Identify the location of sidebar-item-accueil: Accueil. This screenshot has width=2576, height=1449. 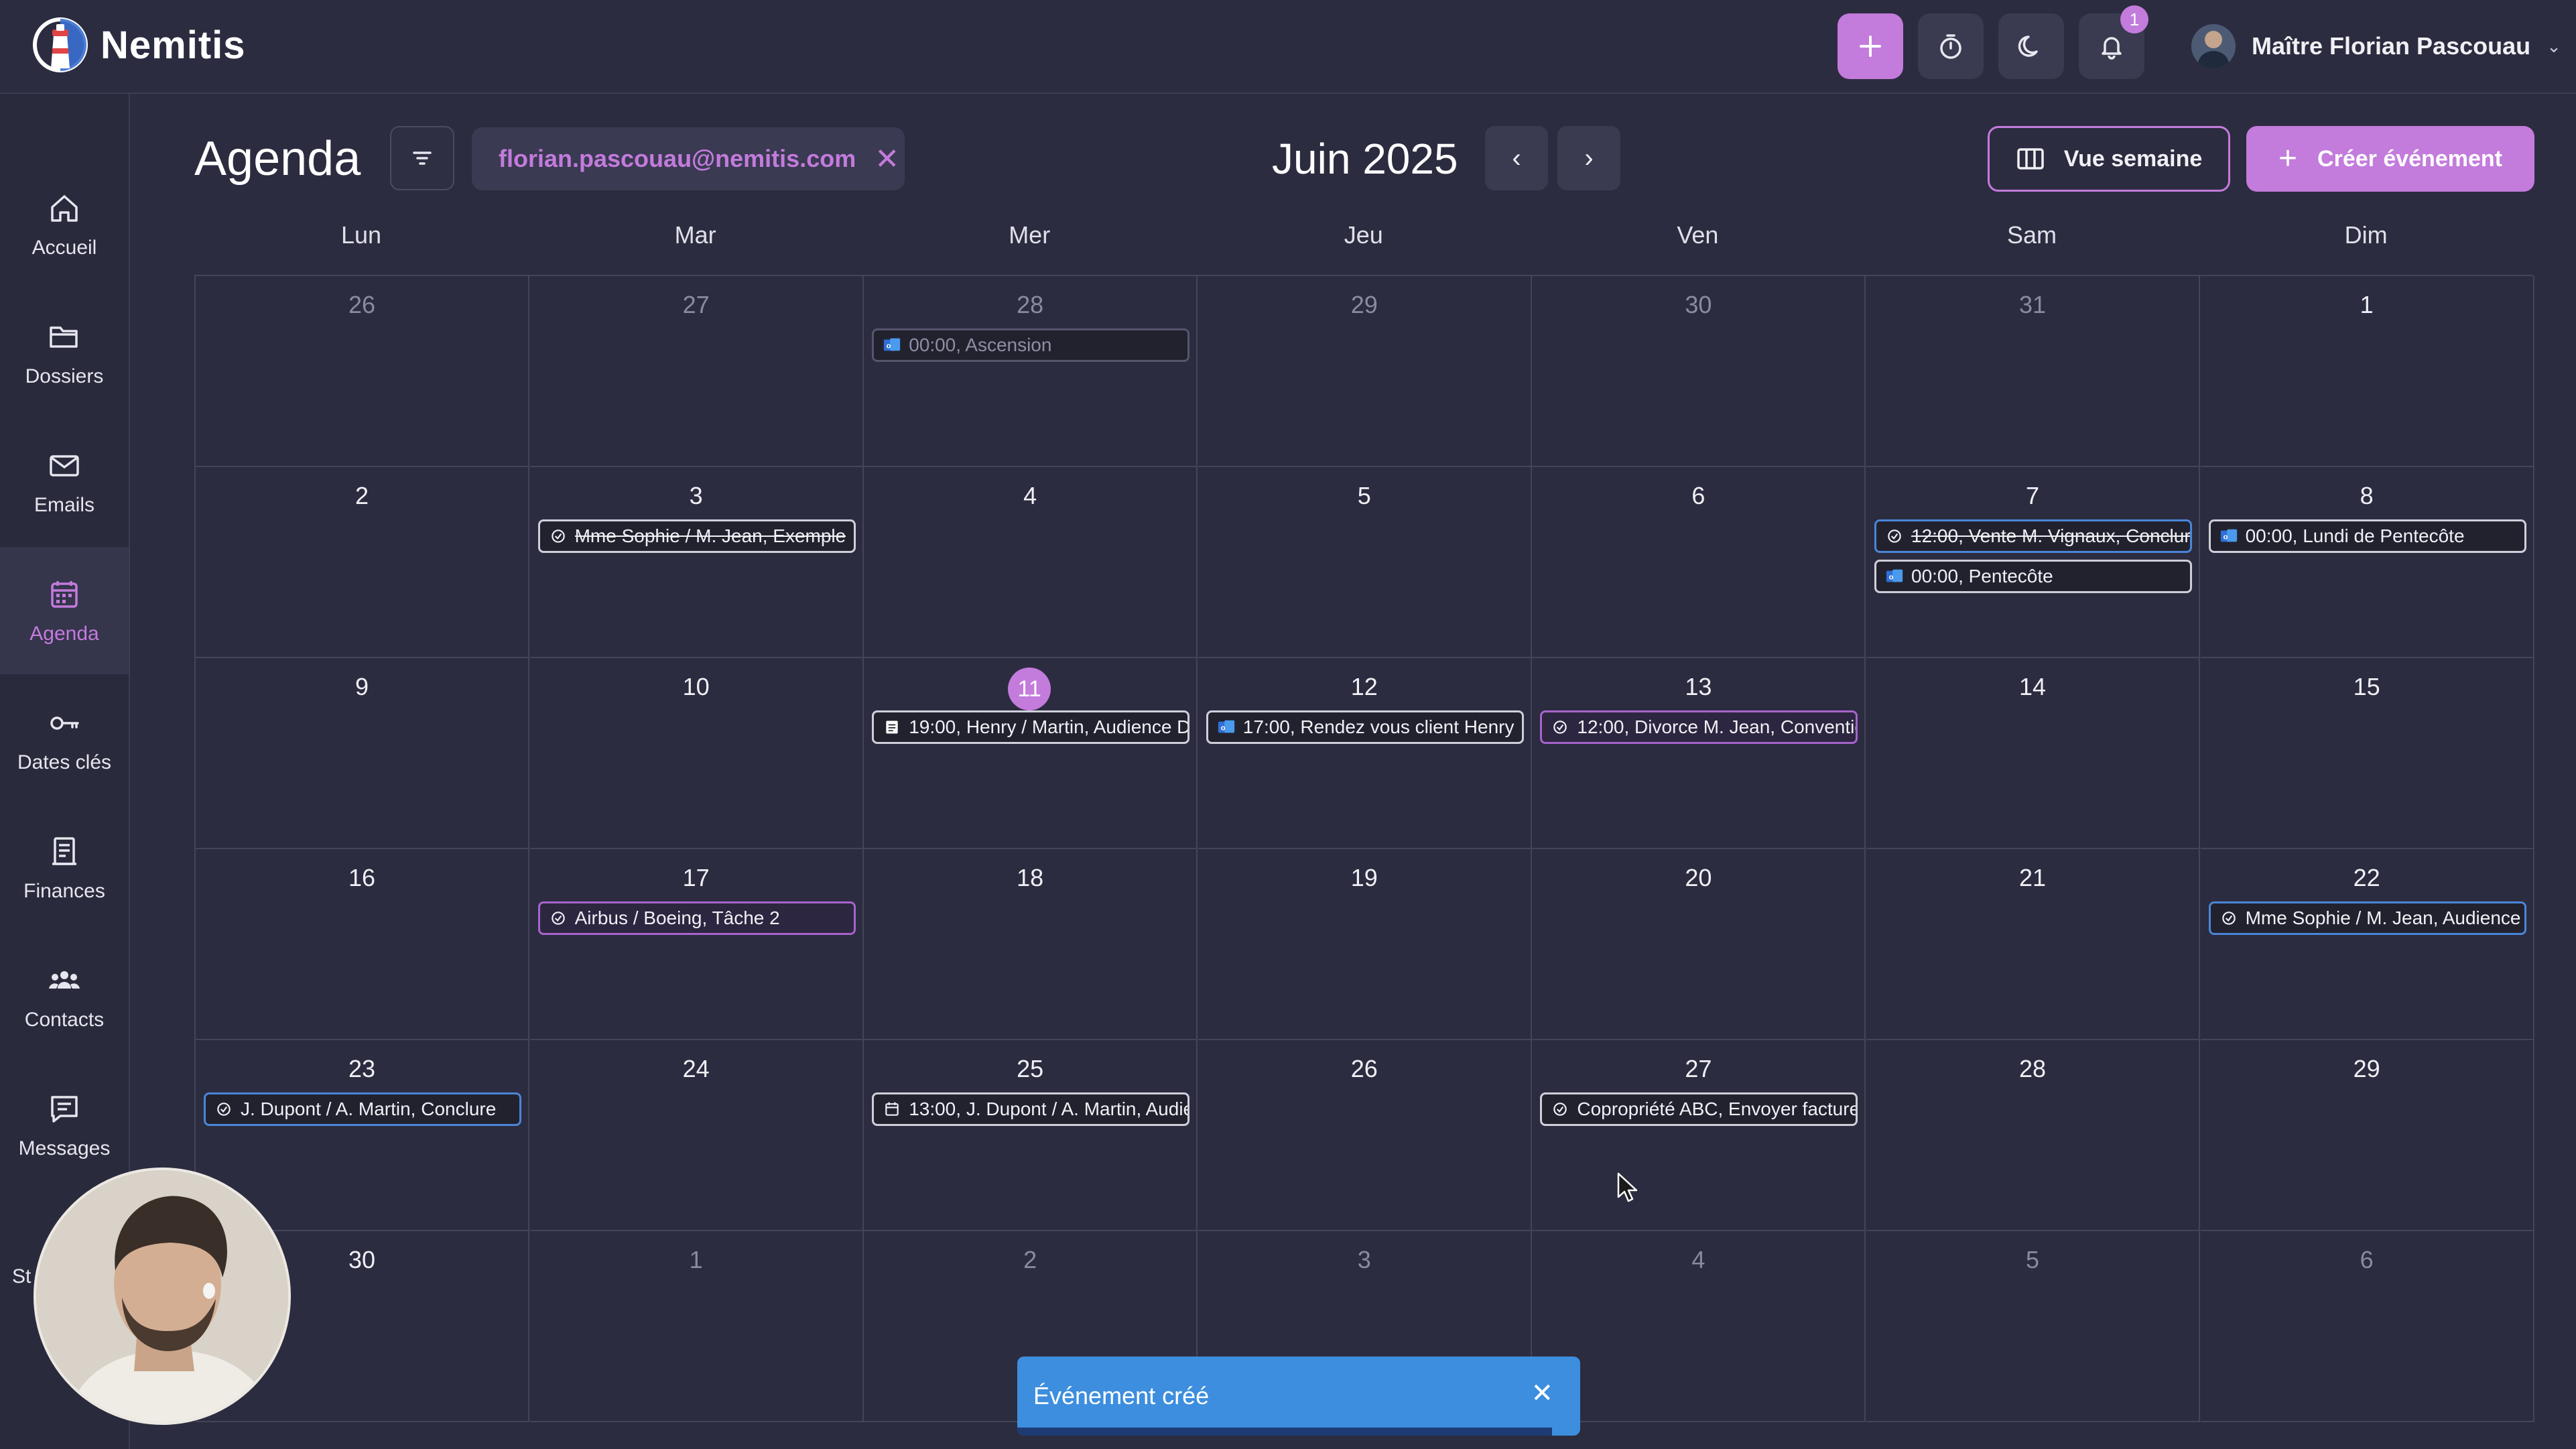
(64, 224).